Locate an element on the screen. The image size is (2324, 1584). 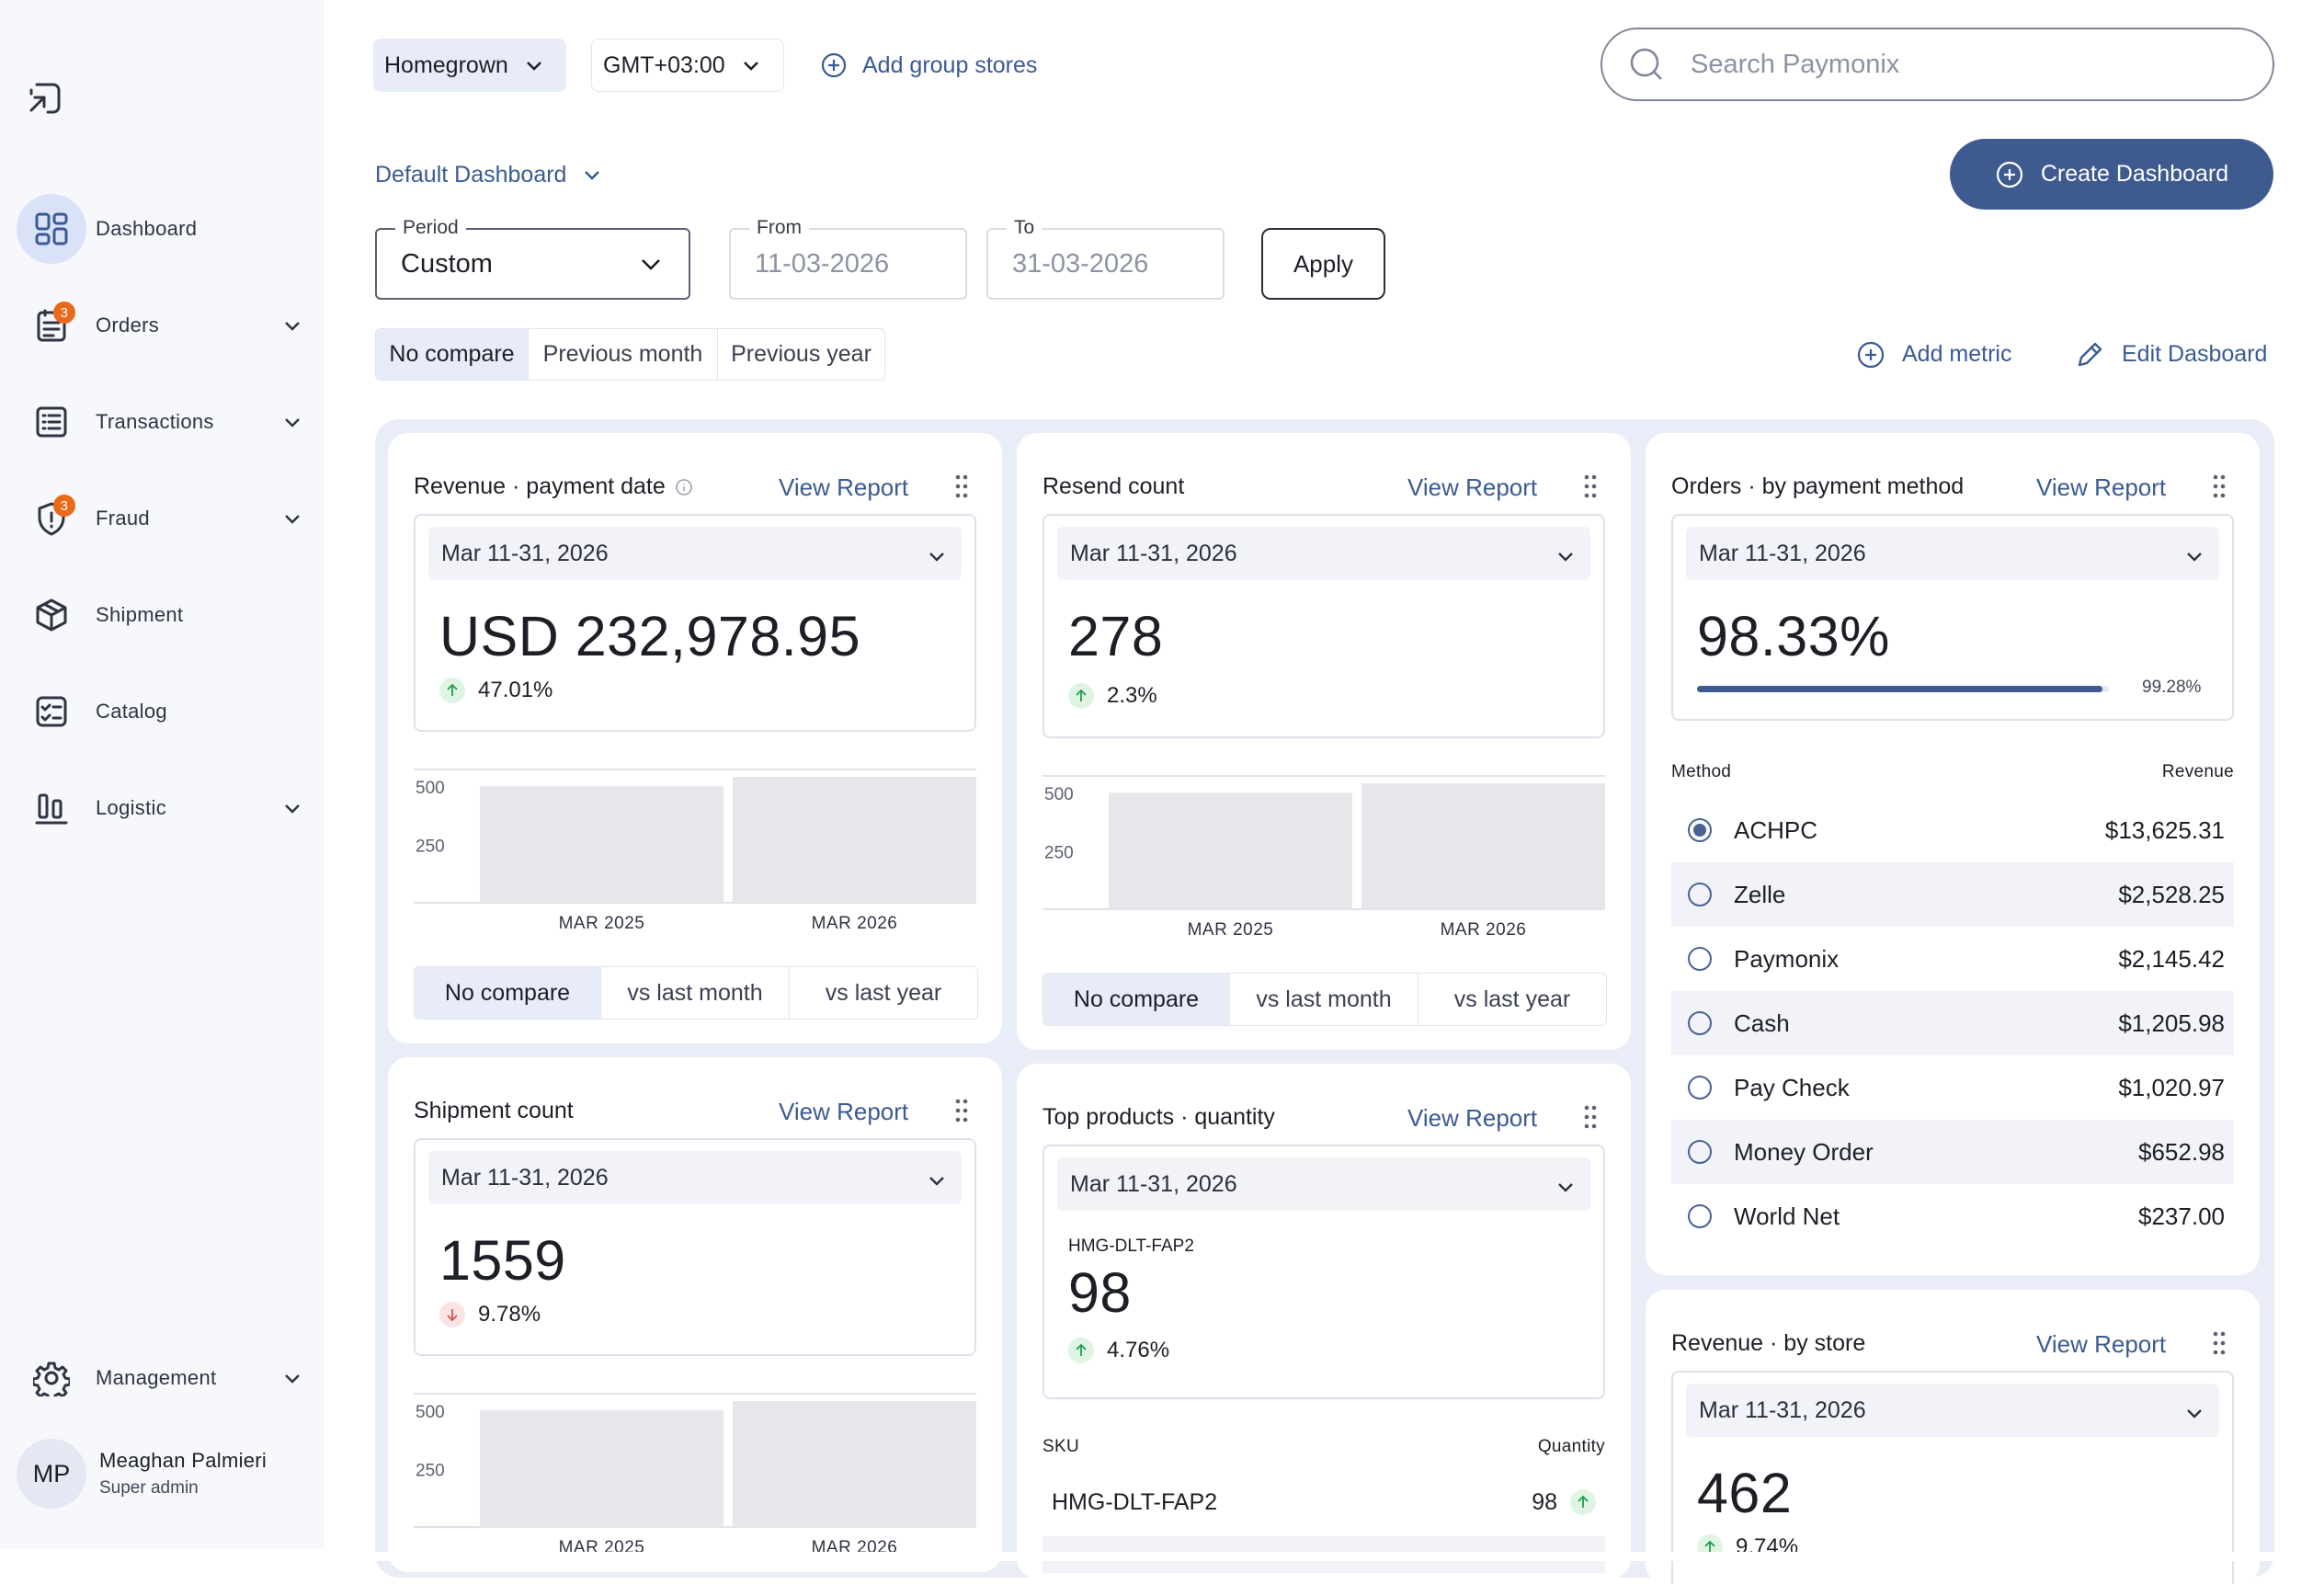
payment-method-row: Cash $1,205.98 is located at coordinates (1952, 1023).